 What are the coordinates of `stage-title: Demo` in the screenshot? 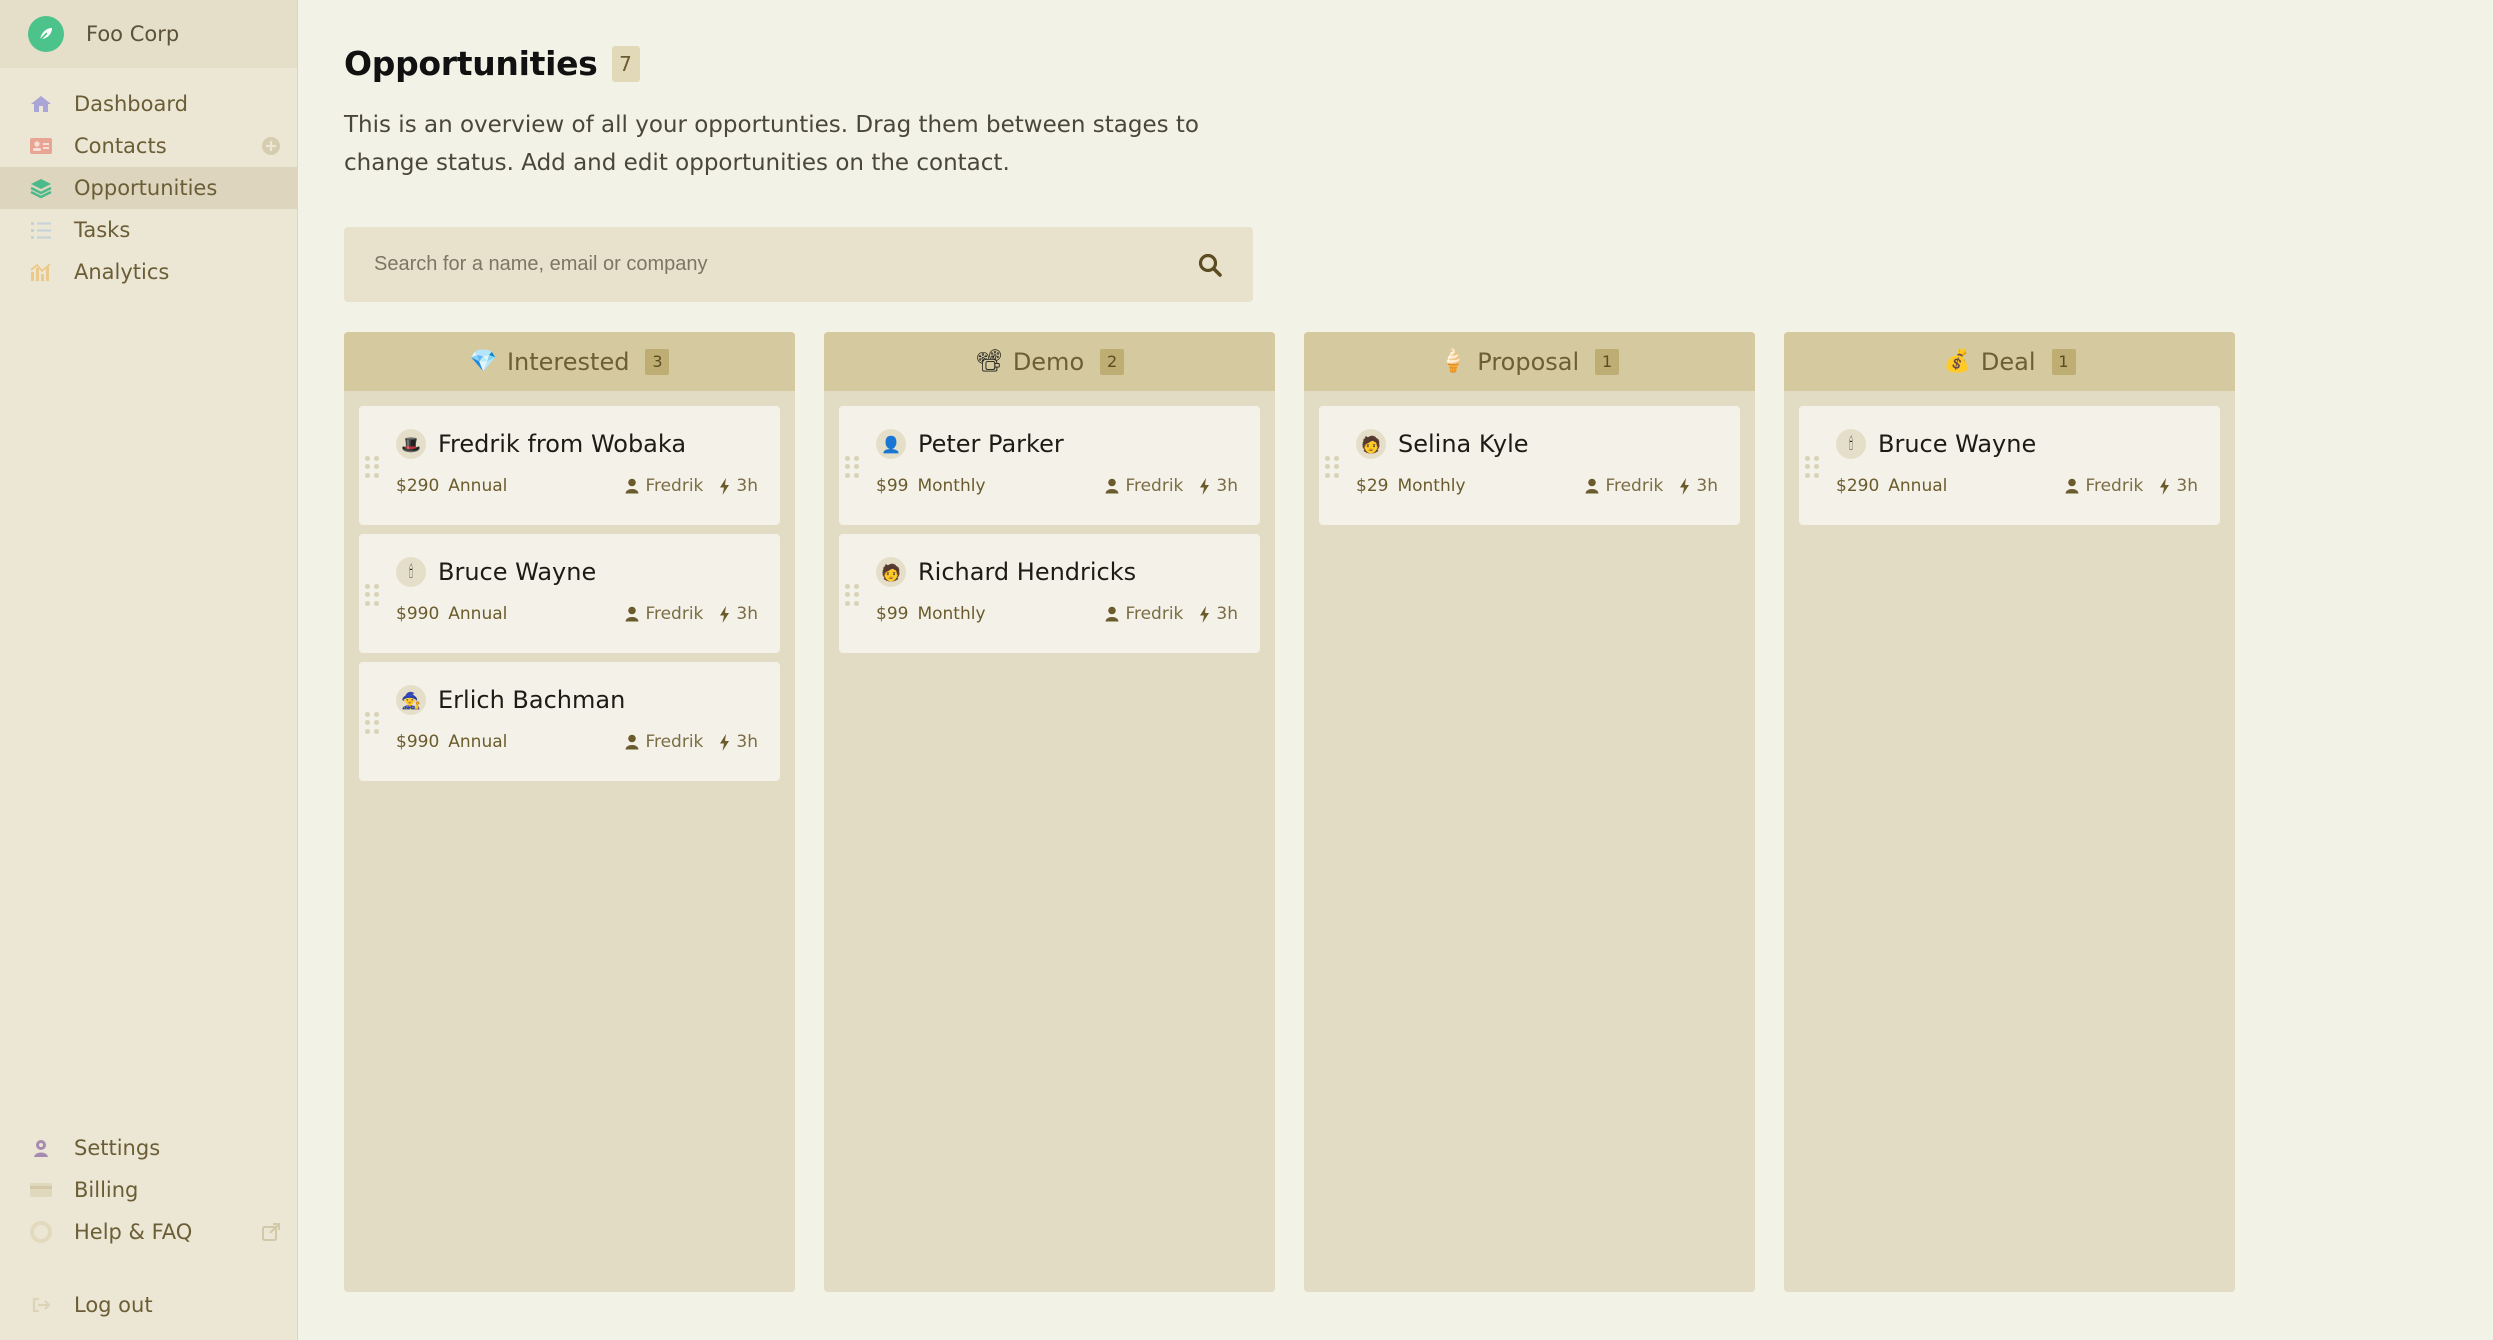 It's located at (1048, 361).